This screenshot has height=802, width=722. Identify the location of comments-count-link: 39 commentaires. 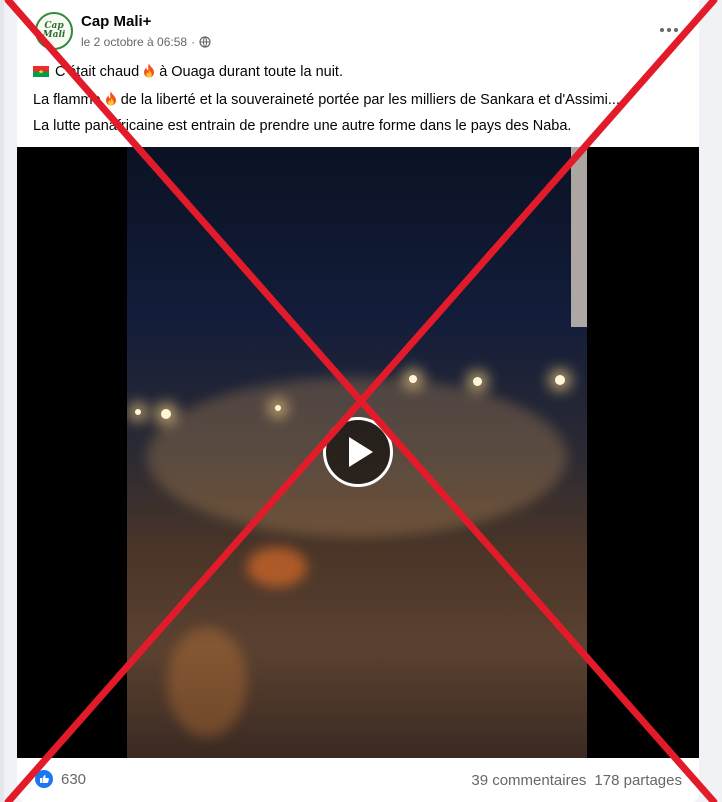
(528, 780).